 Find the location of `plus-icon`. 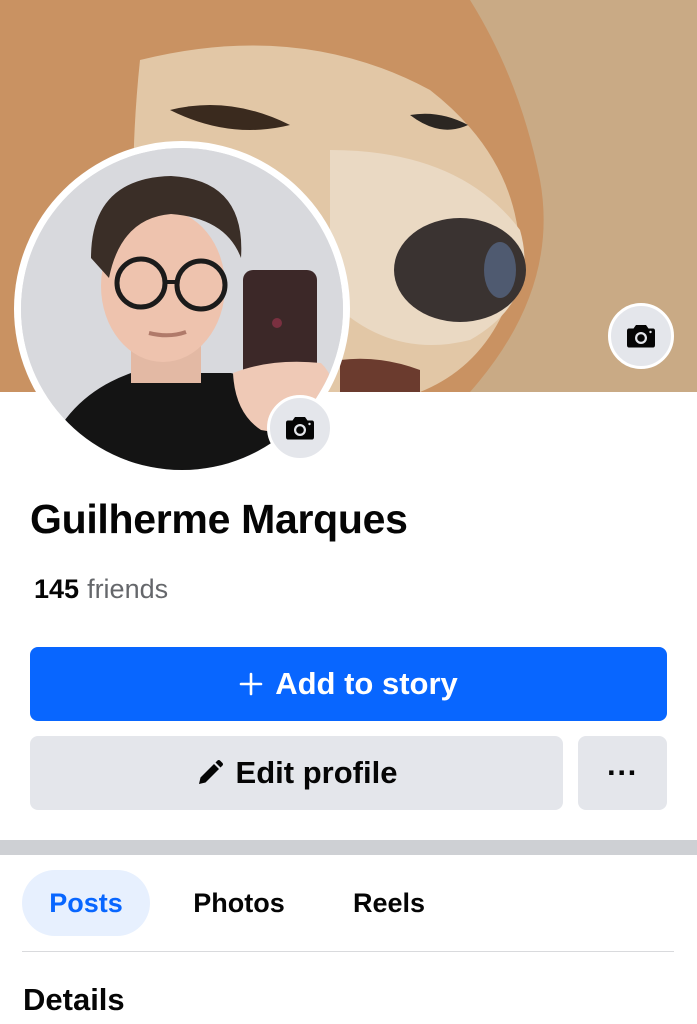

plus-icon is located at coordinates (251, 684).